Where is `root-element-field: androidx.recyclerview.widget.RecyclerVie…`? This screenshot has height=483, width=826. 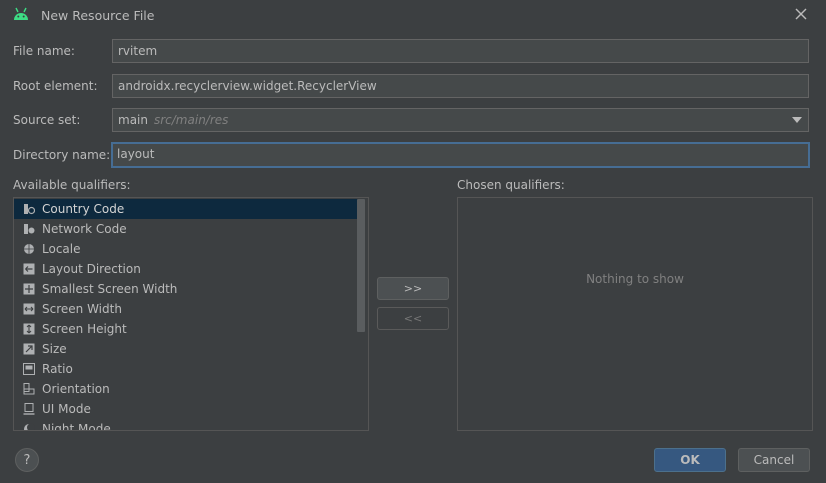 root-element-field: androidx.recyclerview.widget.RecyclerVie… is located at coordinates (460, 86).